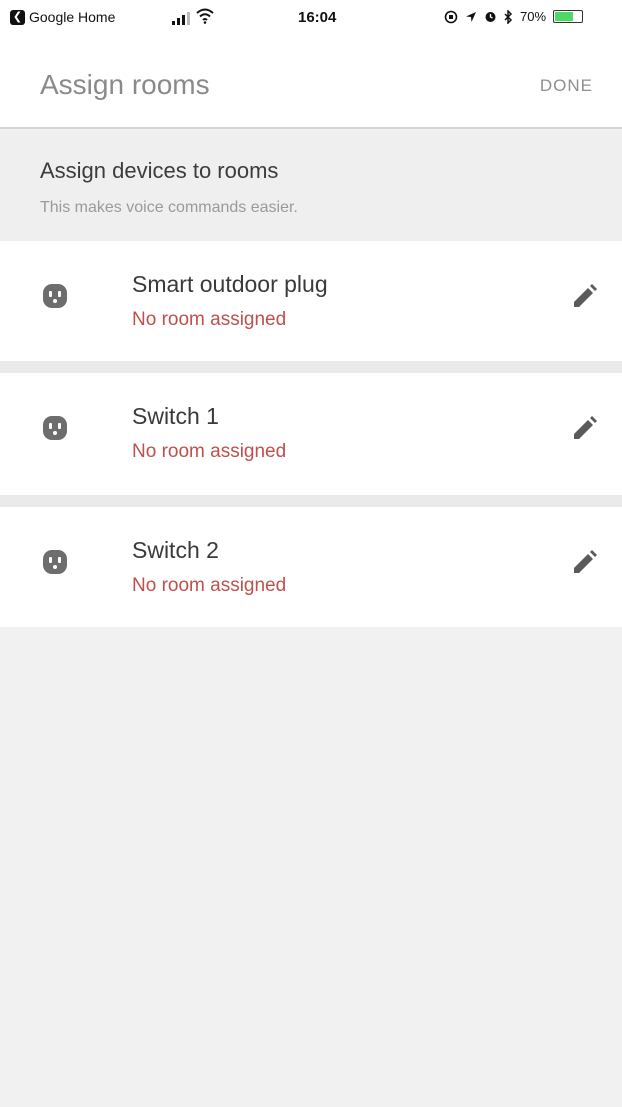  Describe the element at coordinates (508, 16) in the screenshot. I see `bluetooth-icon` at that location.